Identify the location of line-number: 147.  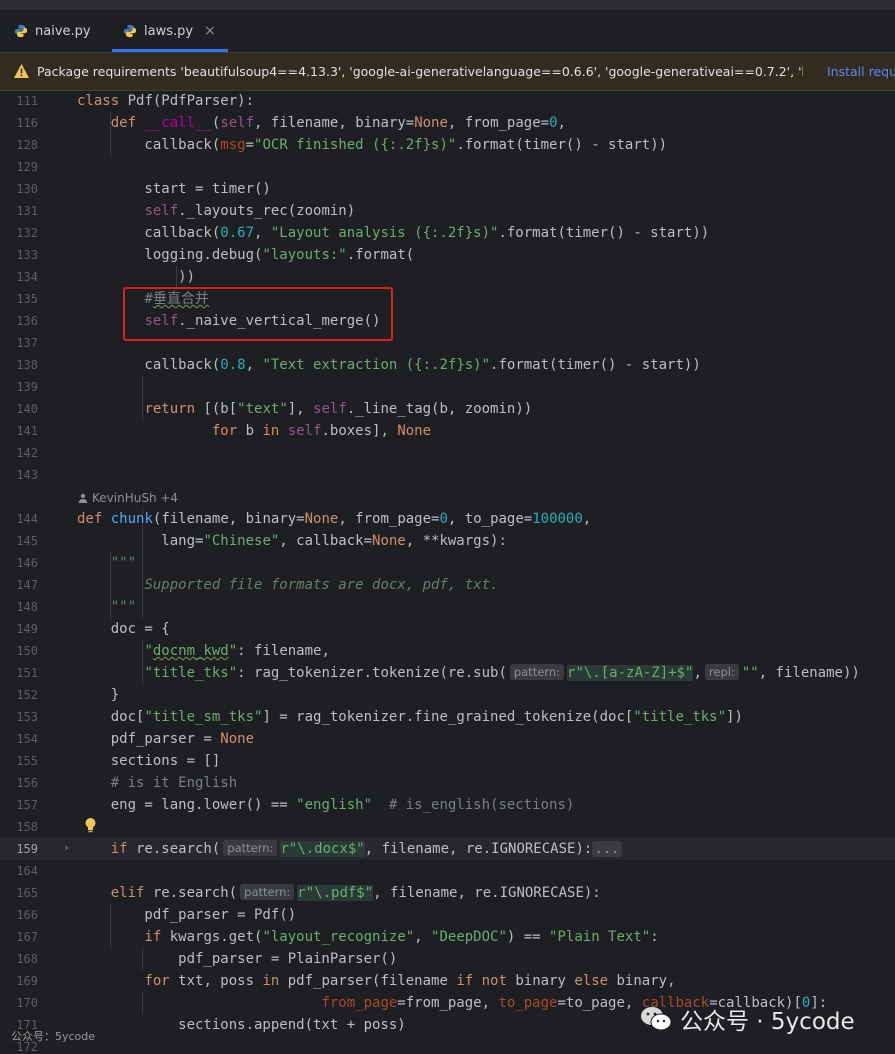
(27, 585).